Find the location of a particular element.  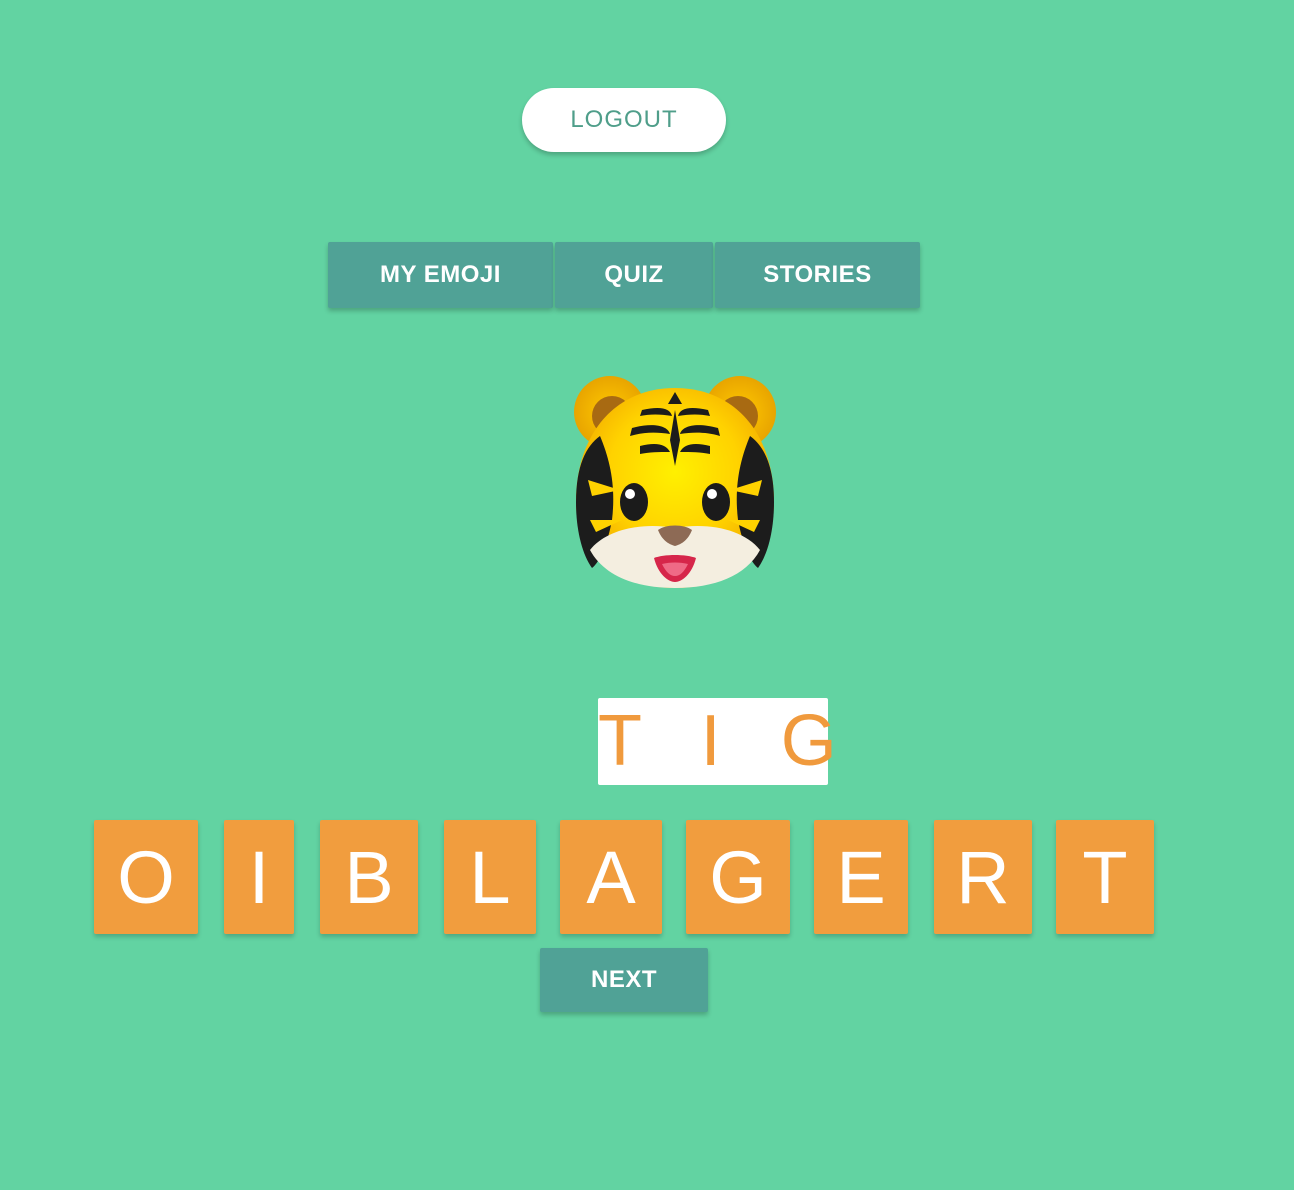

letter-tile-e: E is located at coordinates (861, 877).